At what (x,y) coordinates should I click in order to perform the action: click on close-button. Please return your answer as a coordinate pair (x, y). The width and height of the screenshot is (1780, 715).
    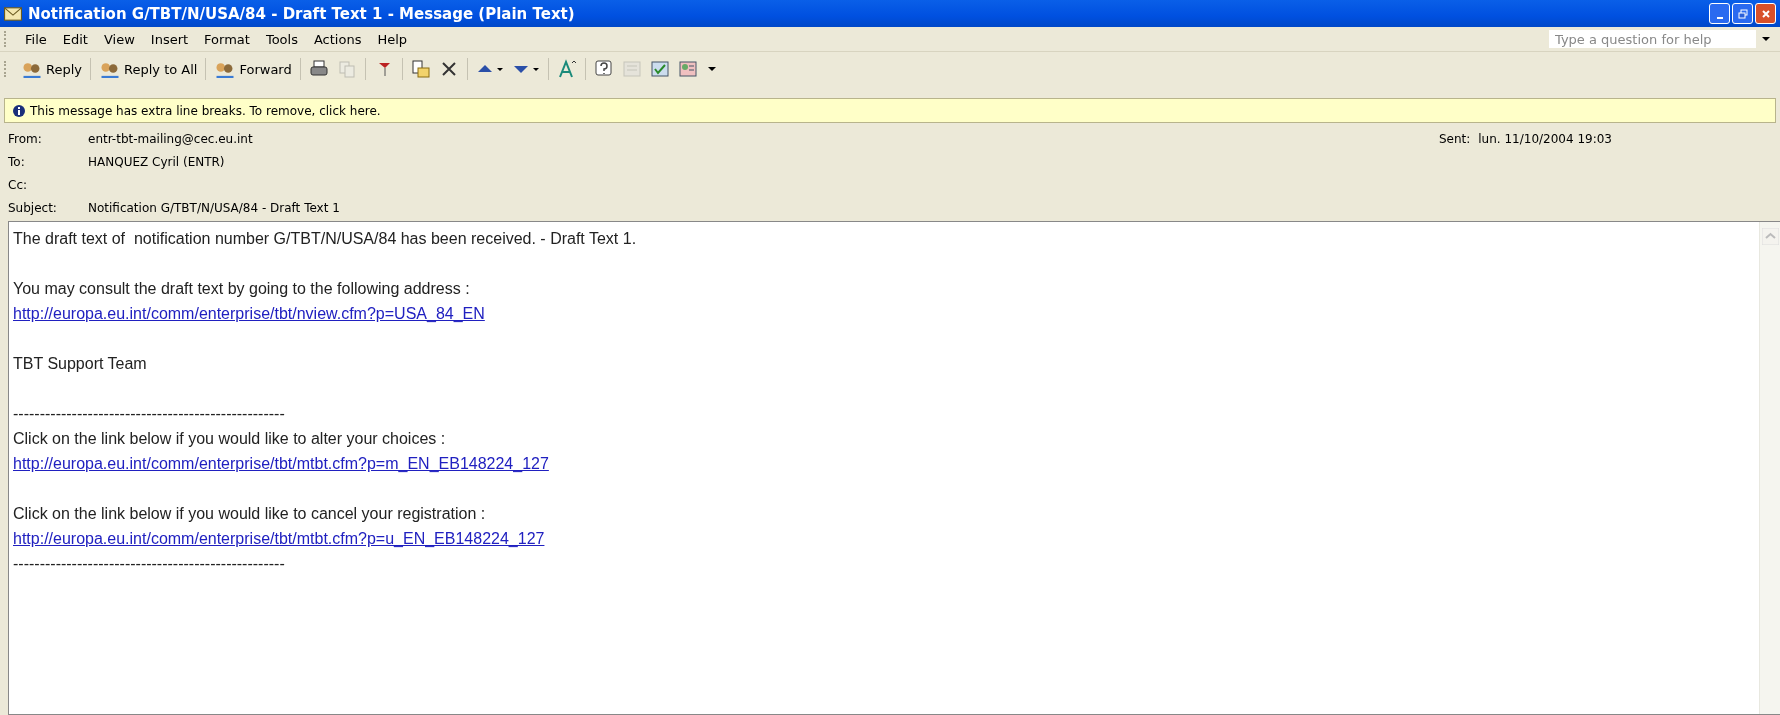
    Looking at the image, I should click on (1765, 13).